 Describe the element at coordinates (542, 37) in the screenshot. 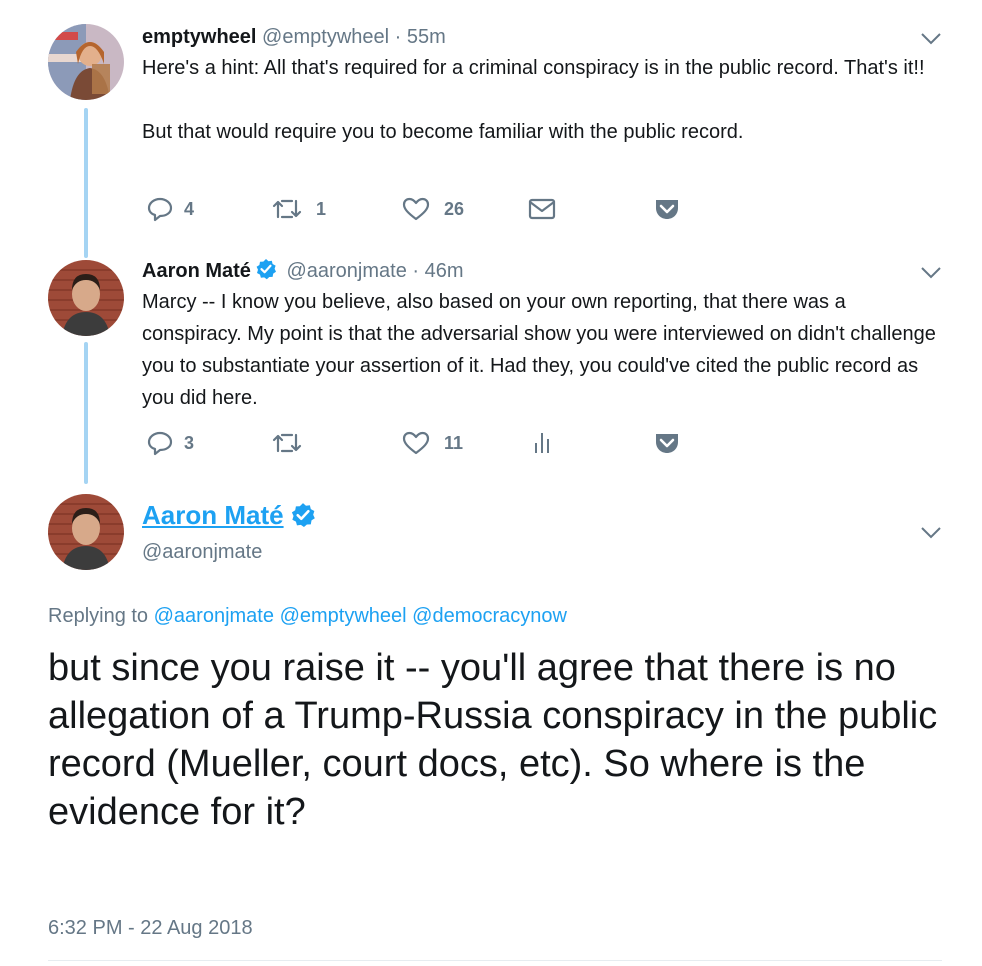

I see `tweet-header: emptywheel @emptywheel · 55m` at that location.